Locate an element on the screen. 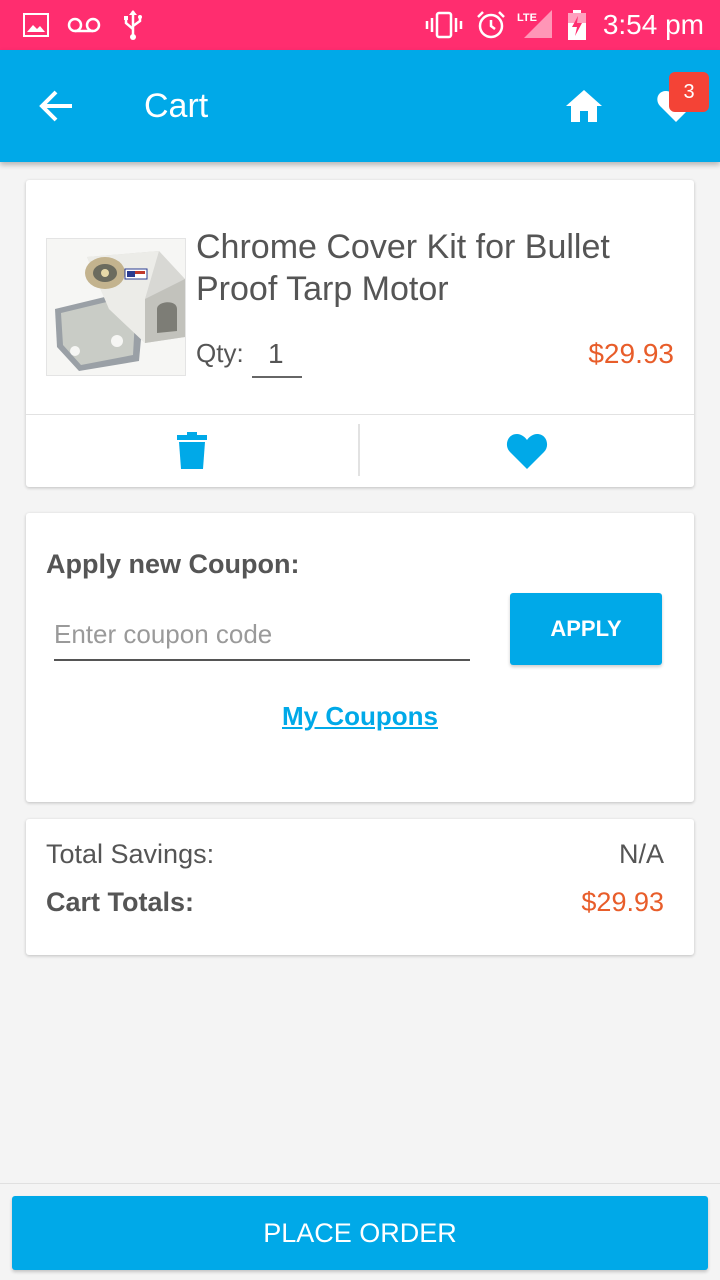 This screenshot has width=720, height=1280. move-to-wishlist-button is located at coordinates (527, 451).